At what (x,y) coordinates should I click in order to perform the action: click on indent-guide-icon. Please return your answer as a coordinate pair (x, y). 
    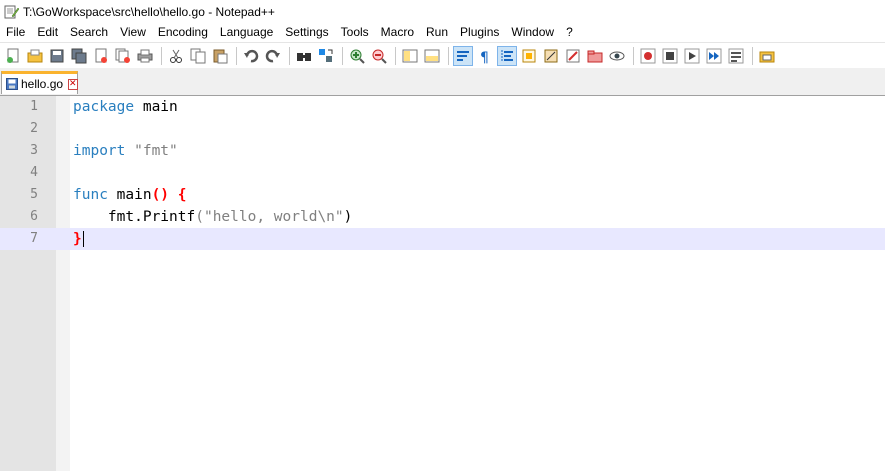
    Looking at the image, I should click on (507, 56).